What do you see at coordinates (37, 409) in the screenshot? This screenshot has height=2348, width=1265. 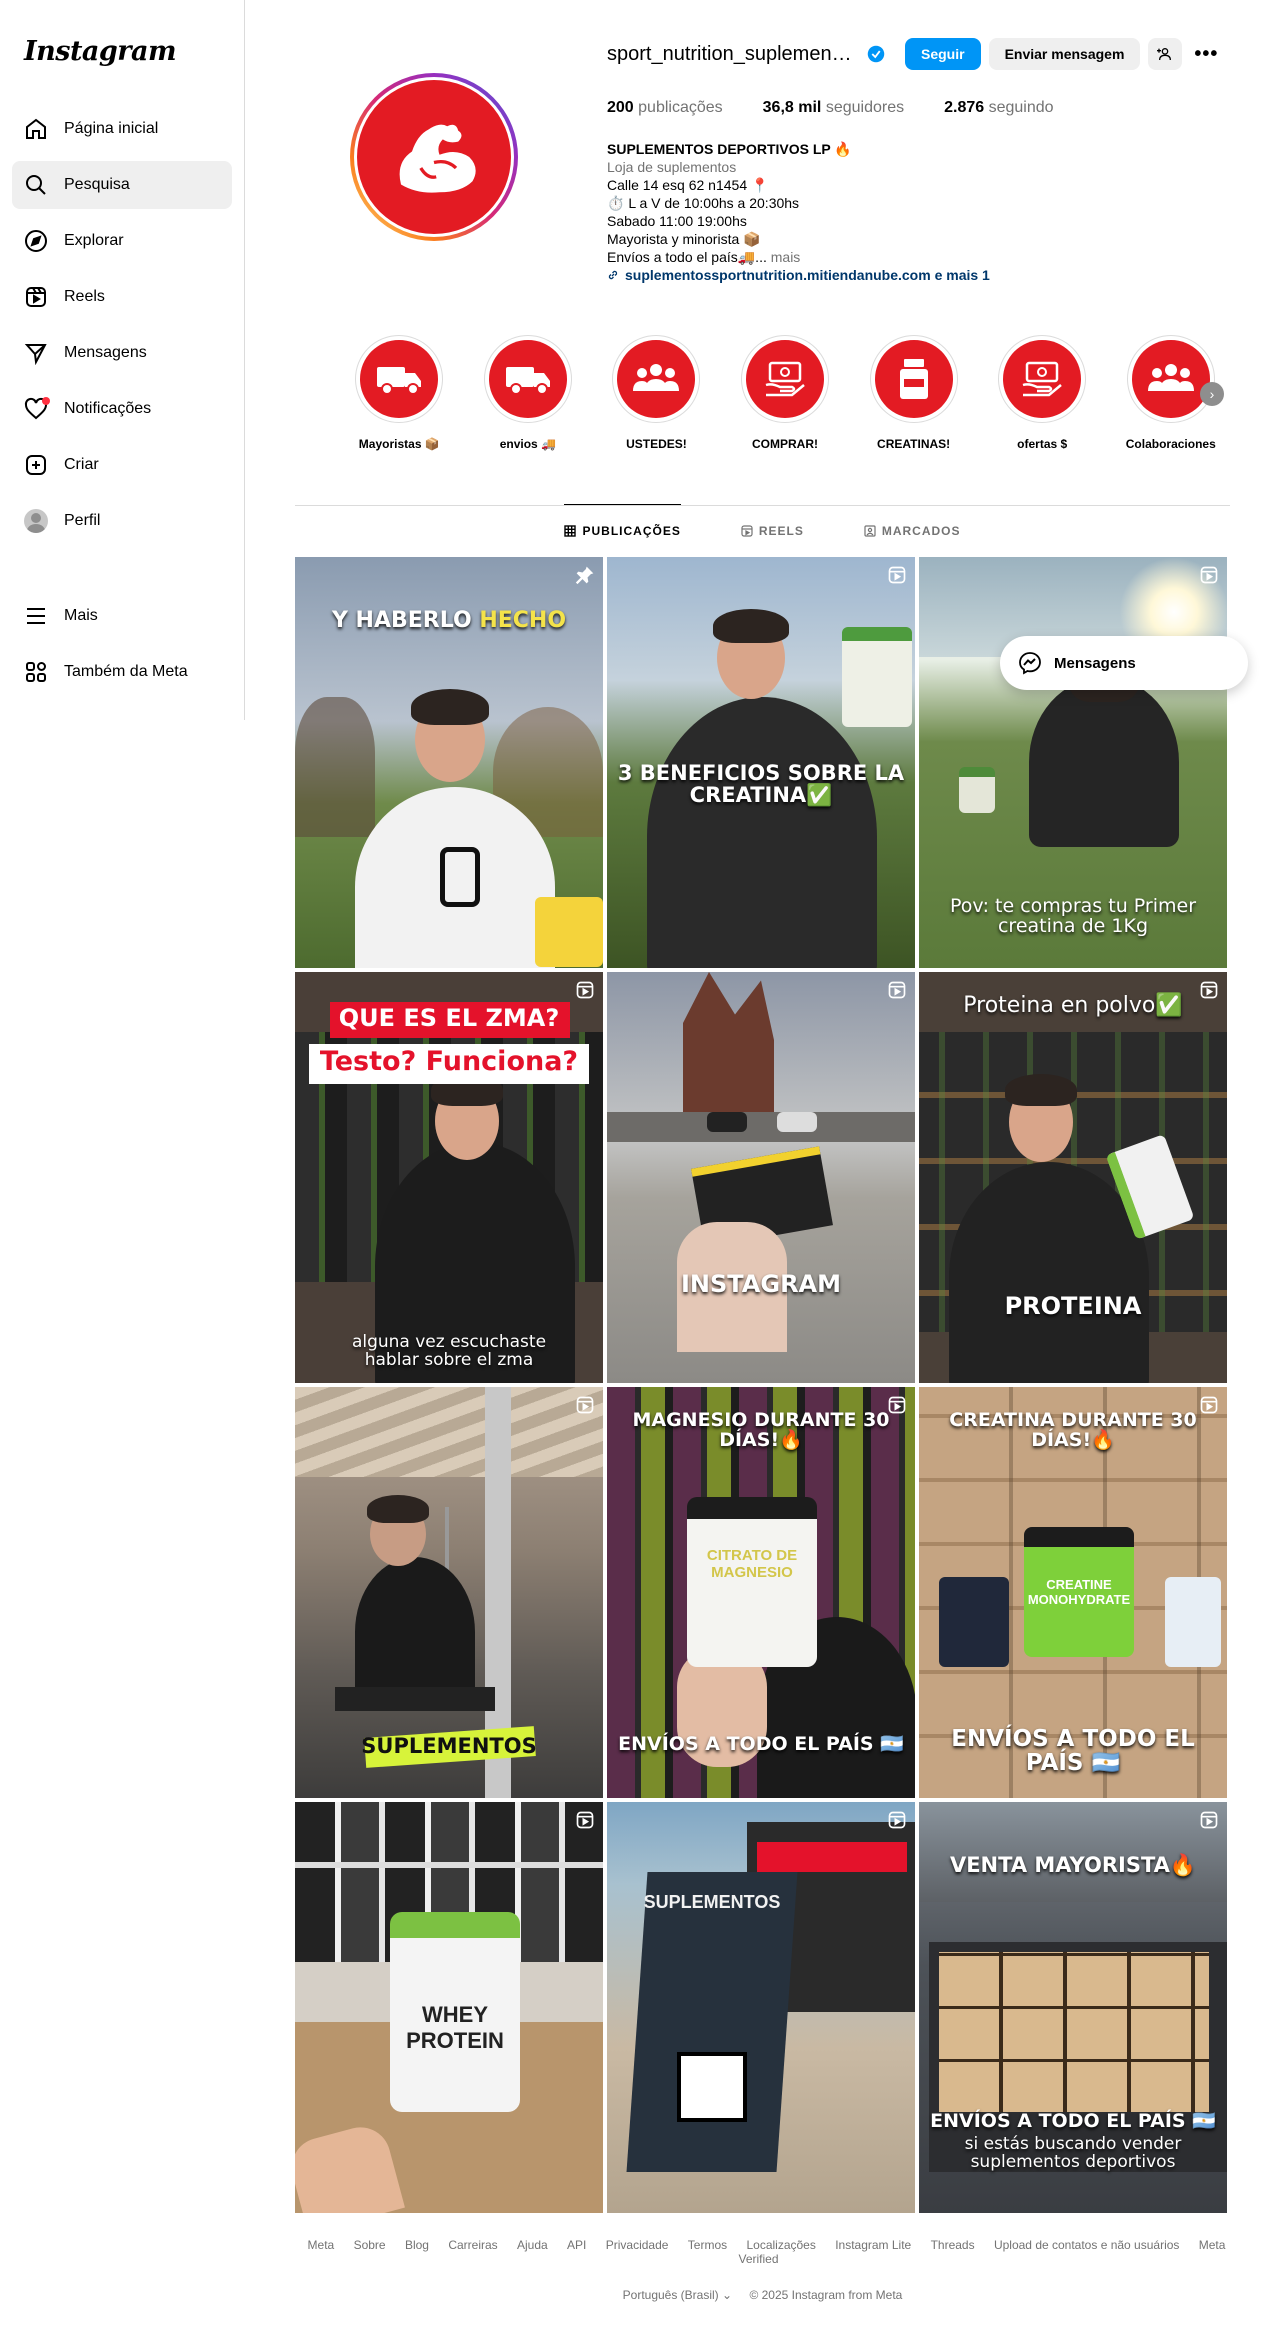 I see `heart-icon` at bounding box center [37, 409].